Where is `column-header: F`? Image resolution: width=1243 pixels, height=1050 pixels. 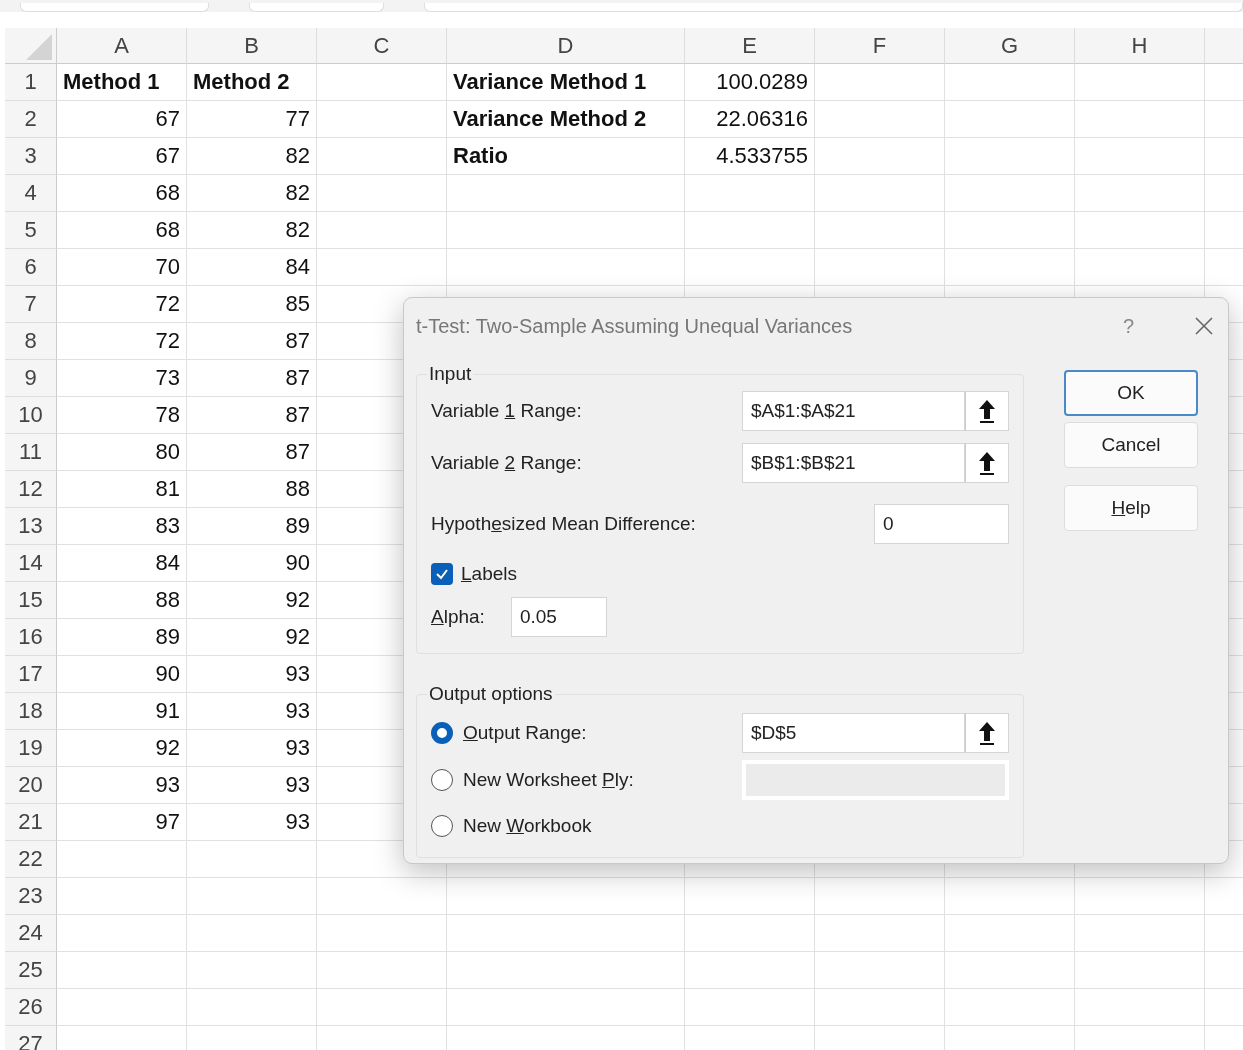 column-header: F is located at coordinates (880, 46).